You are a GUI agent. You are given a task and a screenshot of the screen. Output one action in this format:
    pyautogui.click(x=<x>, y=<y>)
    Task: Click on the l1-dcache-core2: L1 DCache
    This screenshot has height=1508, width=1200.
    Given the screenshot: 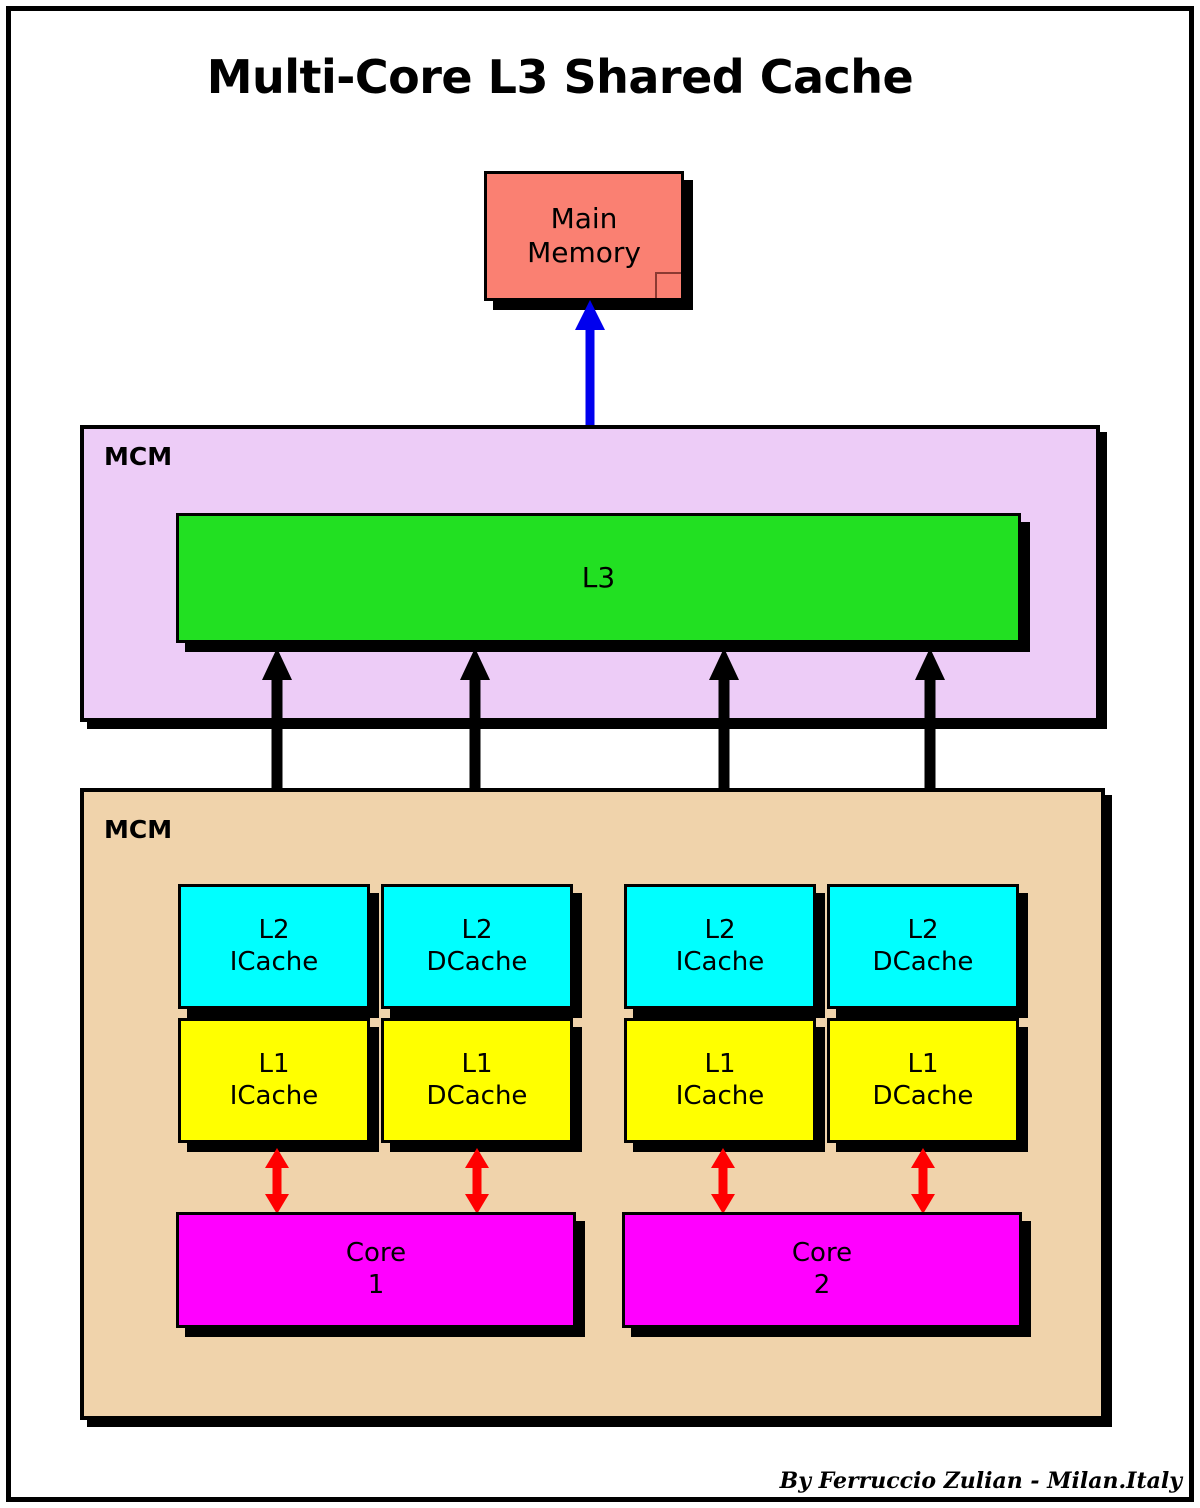 What is the action you would take?
    pyautogui.click(x=923, y=1080)
    